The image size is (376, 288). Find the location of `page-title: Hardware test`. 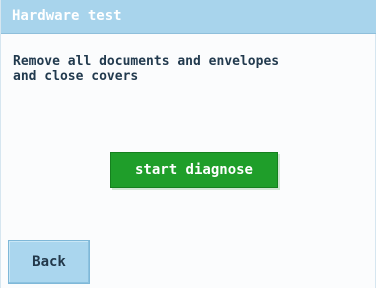

page-title: Hardware test is located at coordinates (67, 16).